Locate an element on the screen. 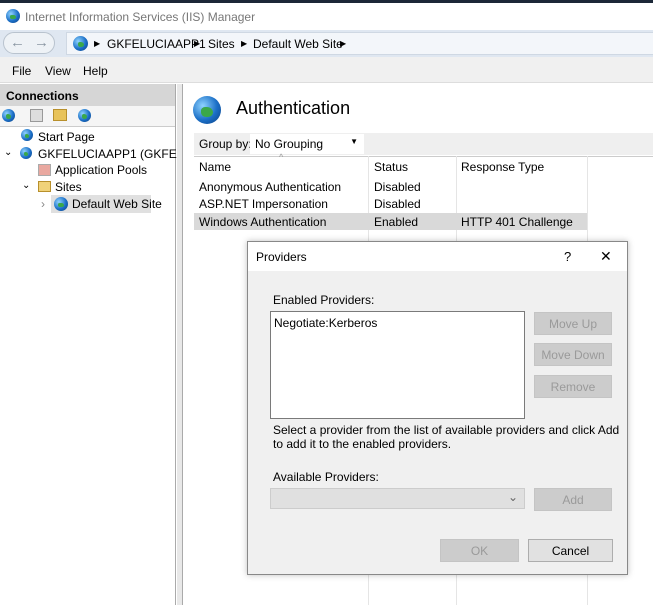  server-icon is located at coordinates (26, 153).